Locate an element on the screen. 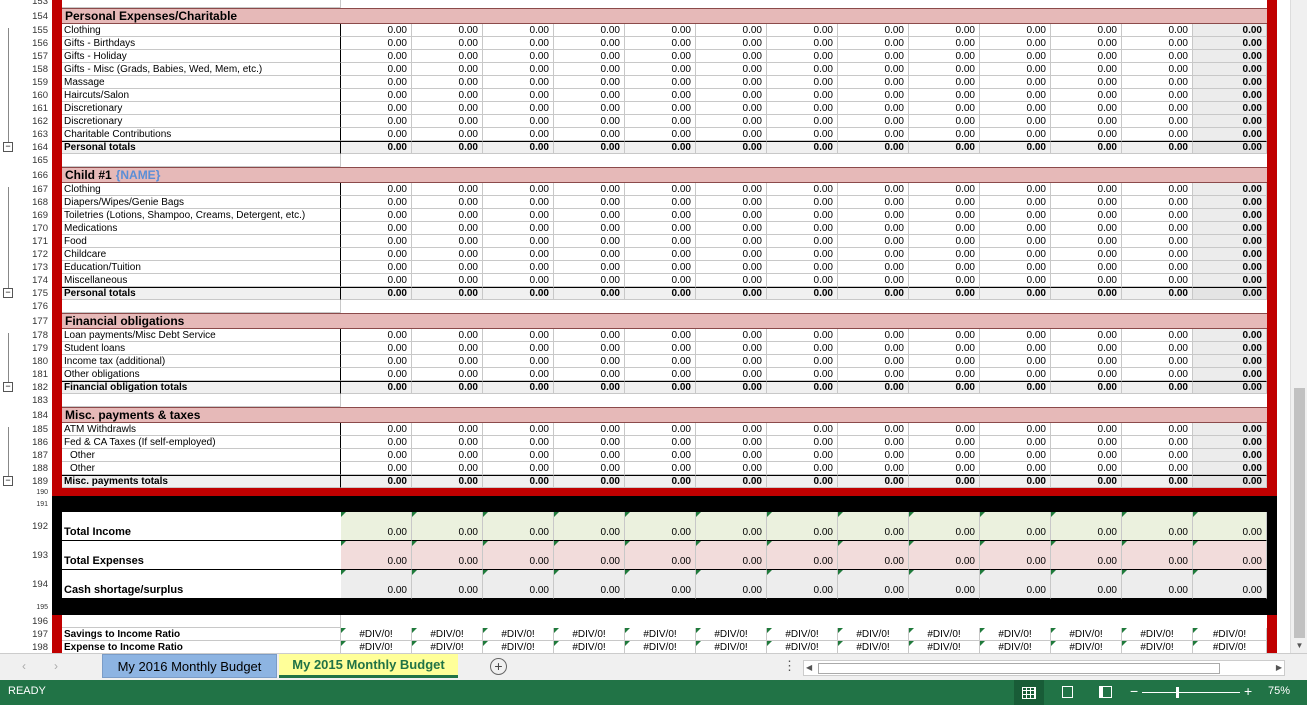 This screenshot has width=1307, height=705. scroll-right-arrow-icon: ▶ is located at coordinates (1279, 668).